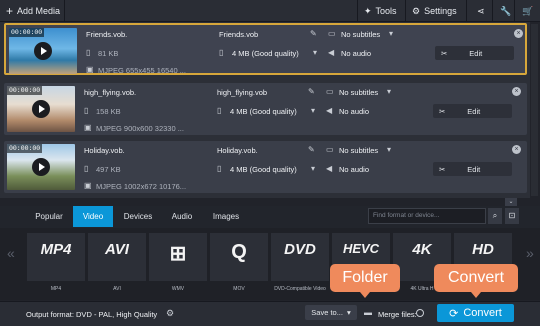 This screenshot has height=326, width=540. Describe the element at coordinates (11, 253) in the screenshot. I see `chevron-left-icon: «` at that location.